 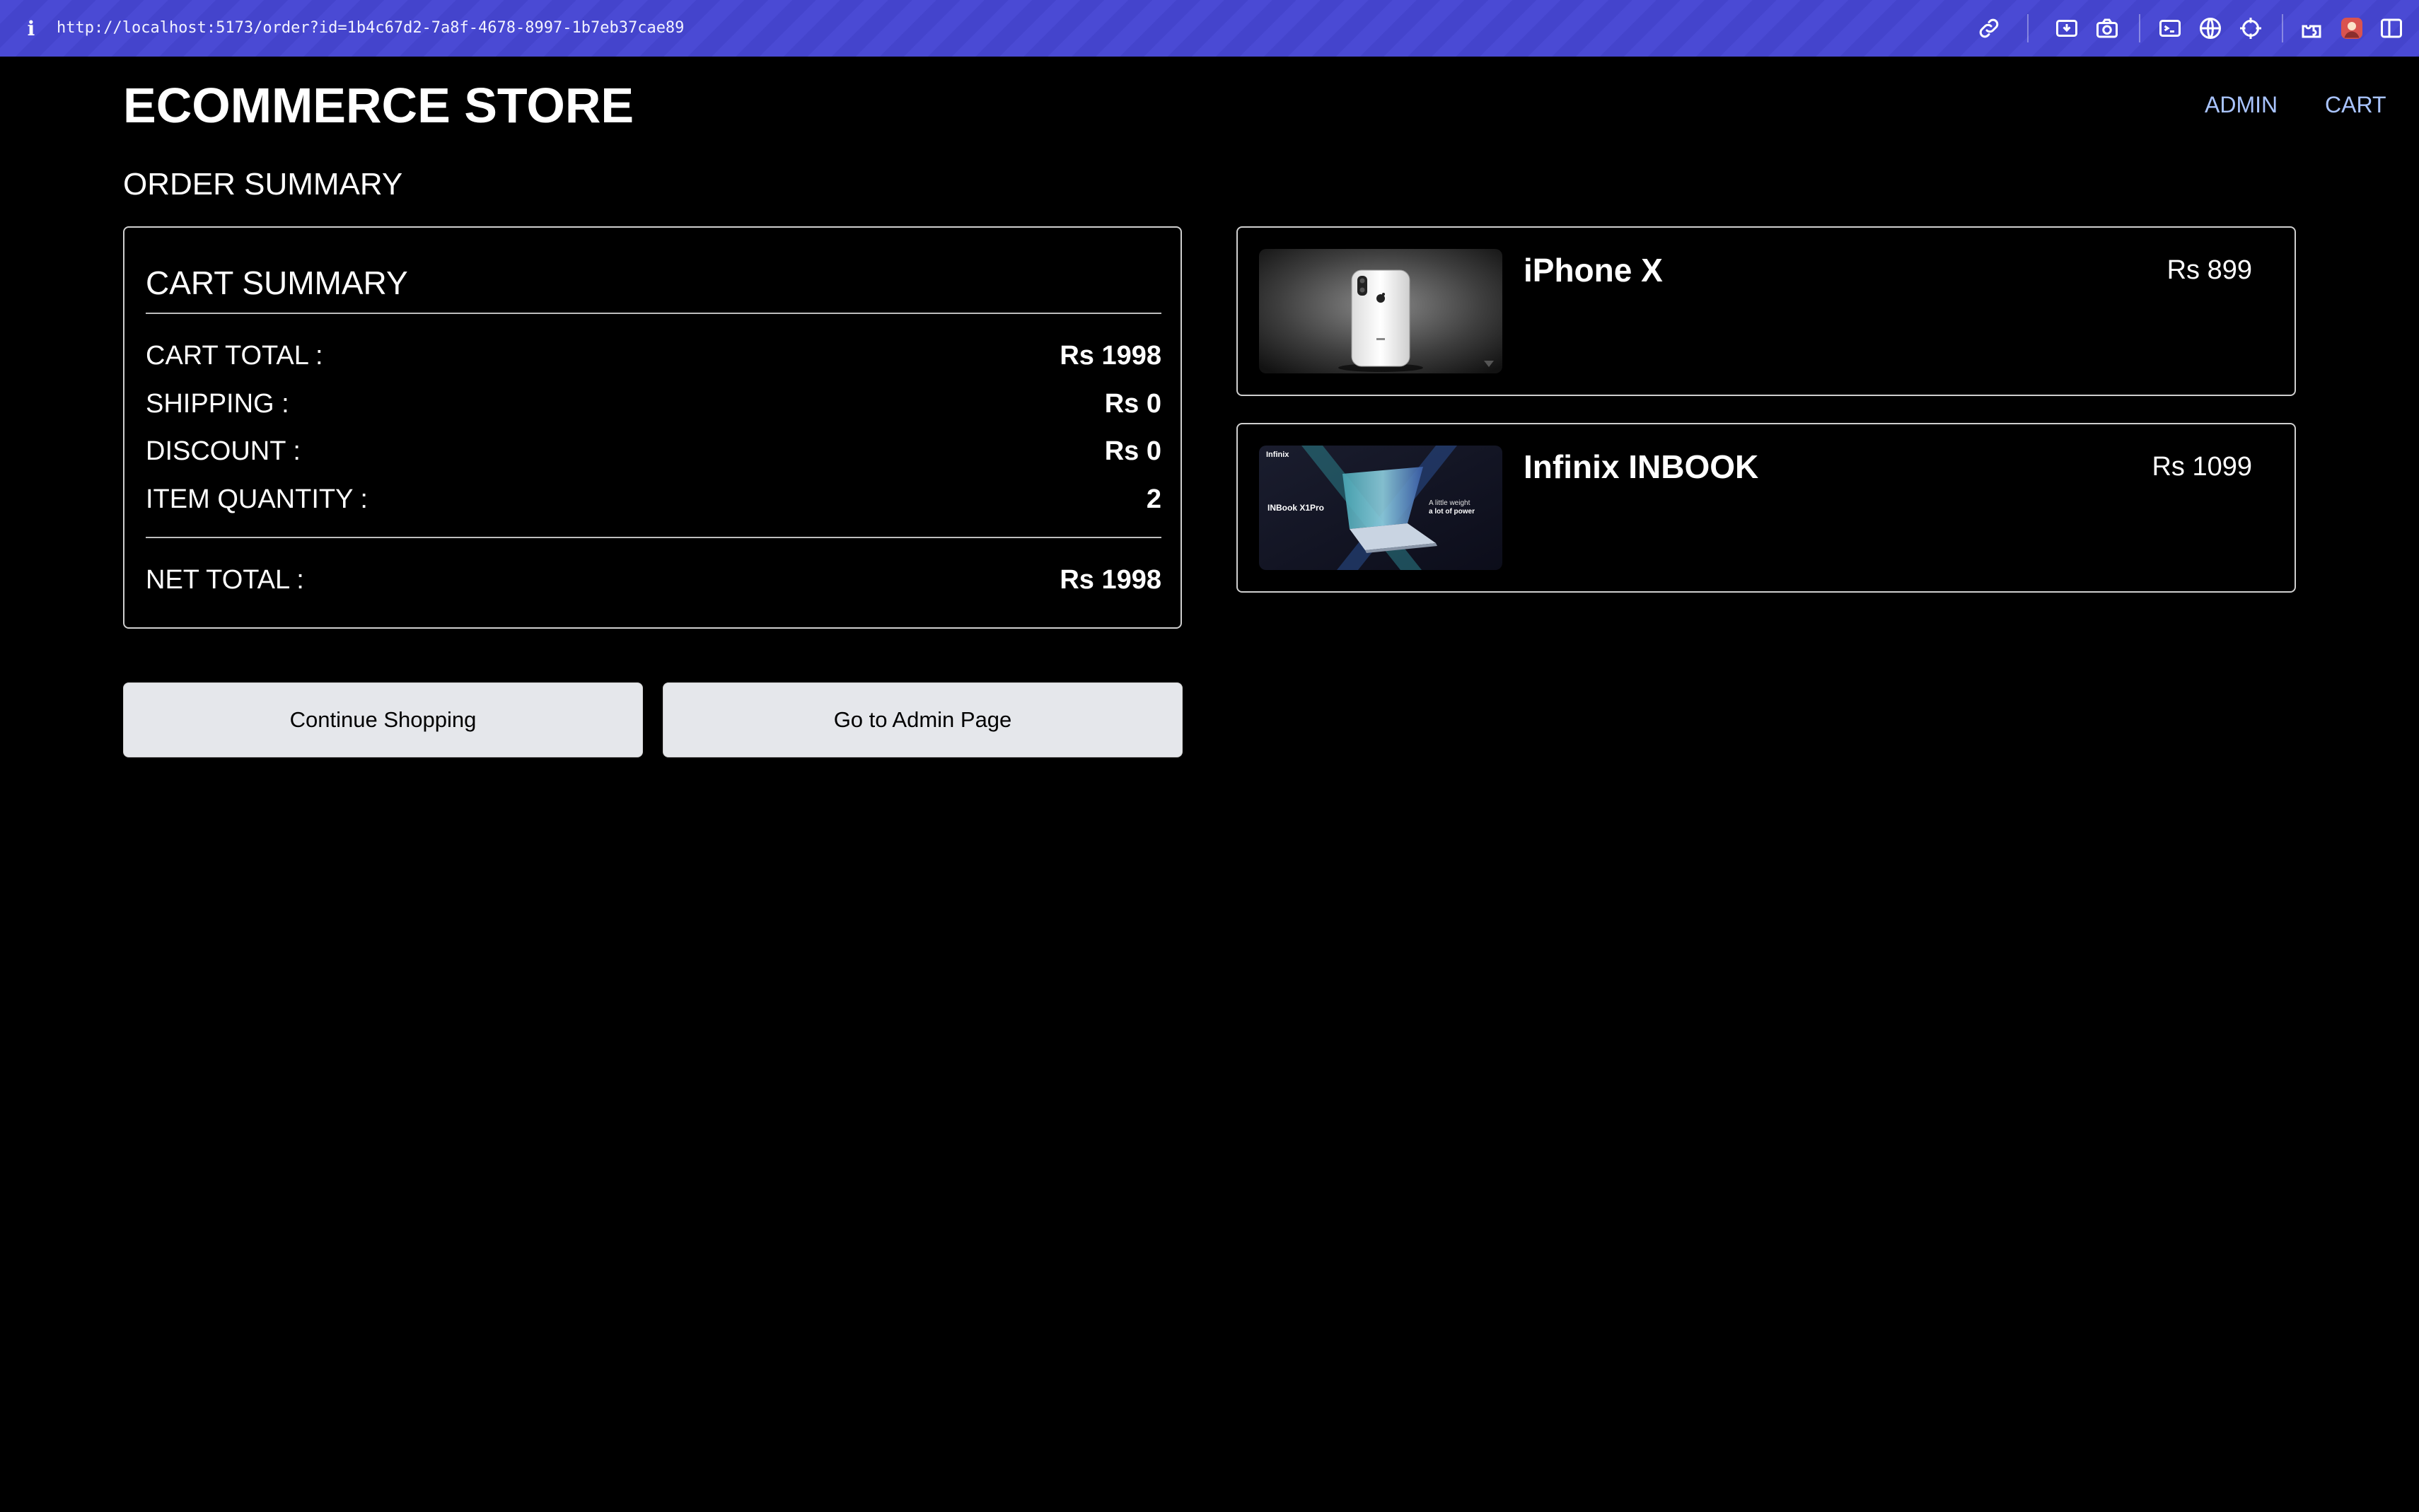 I want to click on cart-total-row: CART TOTAL : Rs 1998, so click(x=654, y=355).